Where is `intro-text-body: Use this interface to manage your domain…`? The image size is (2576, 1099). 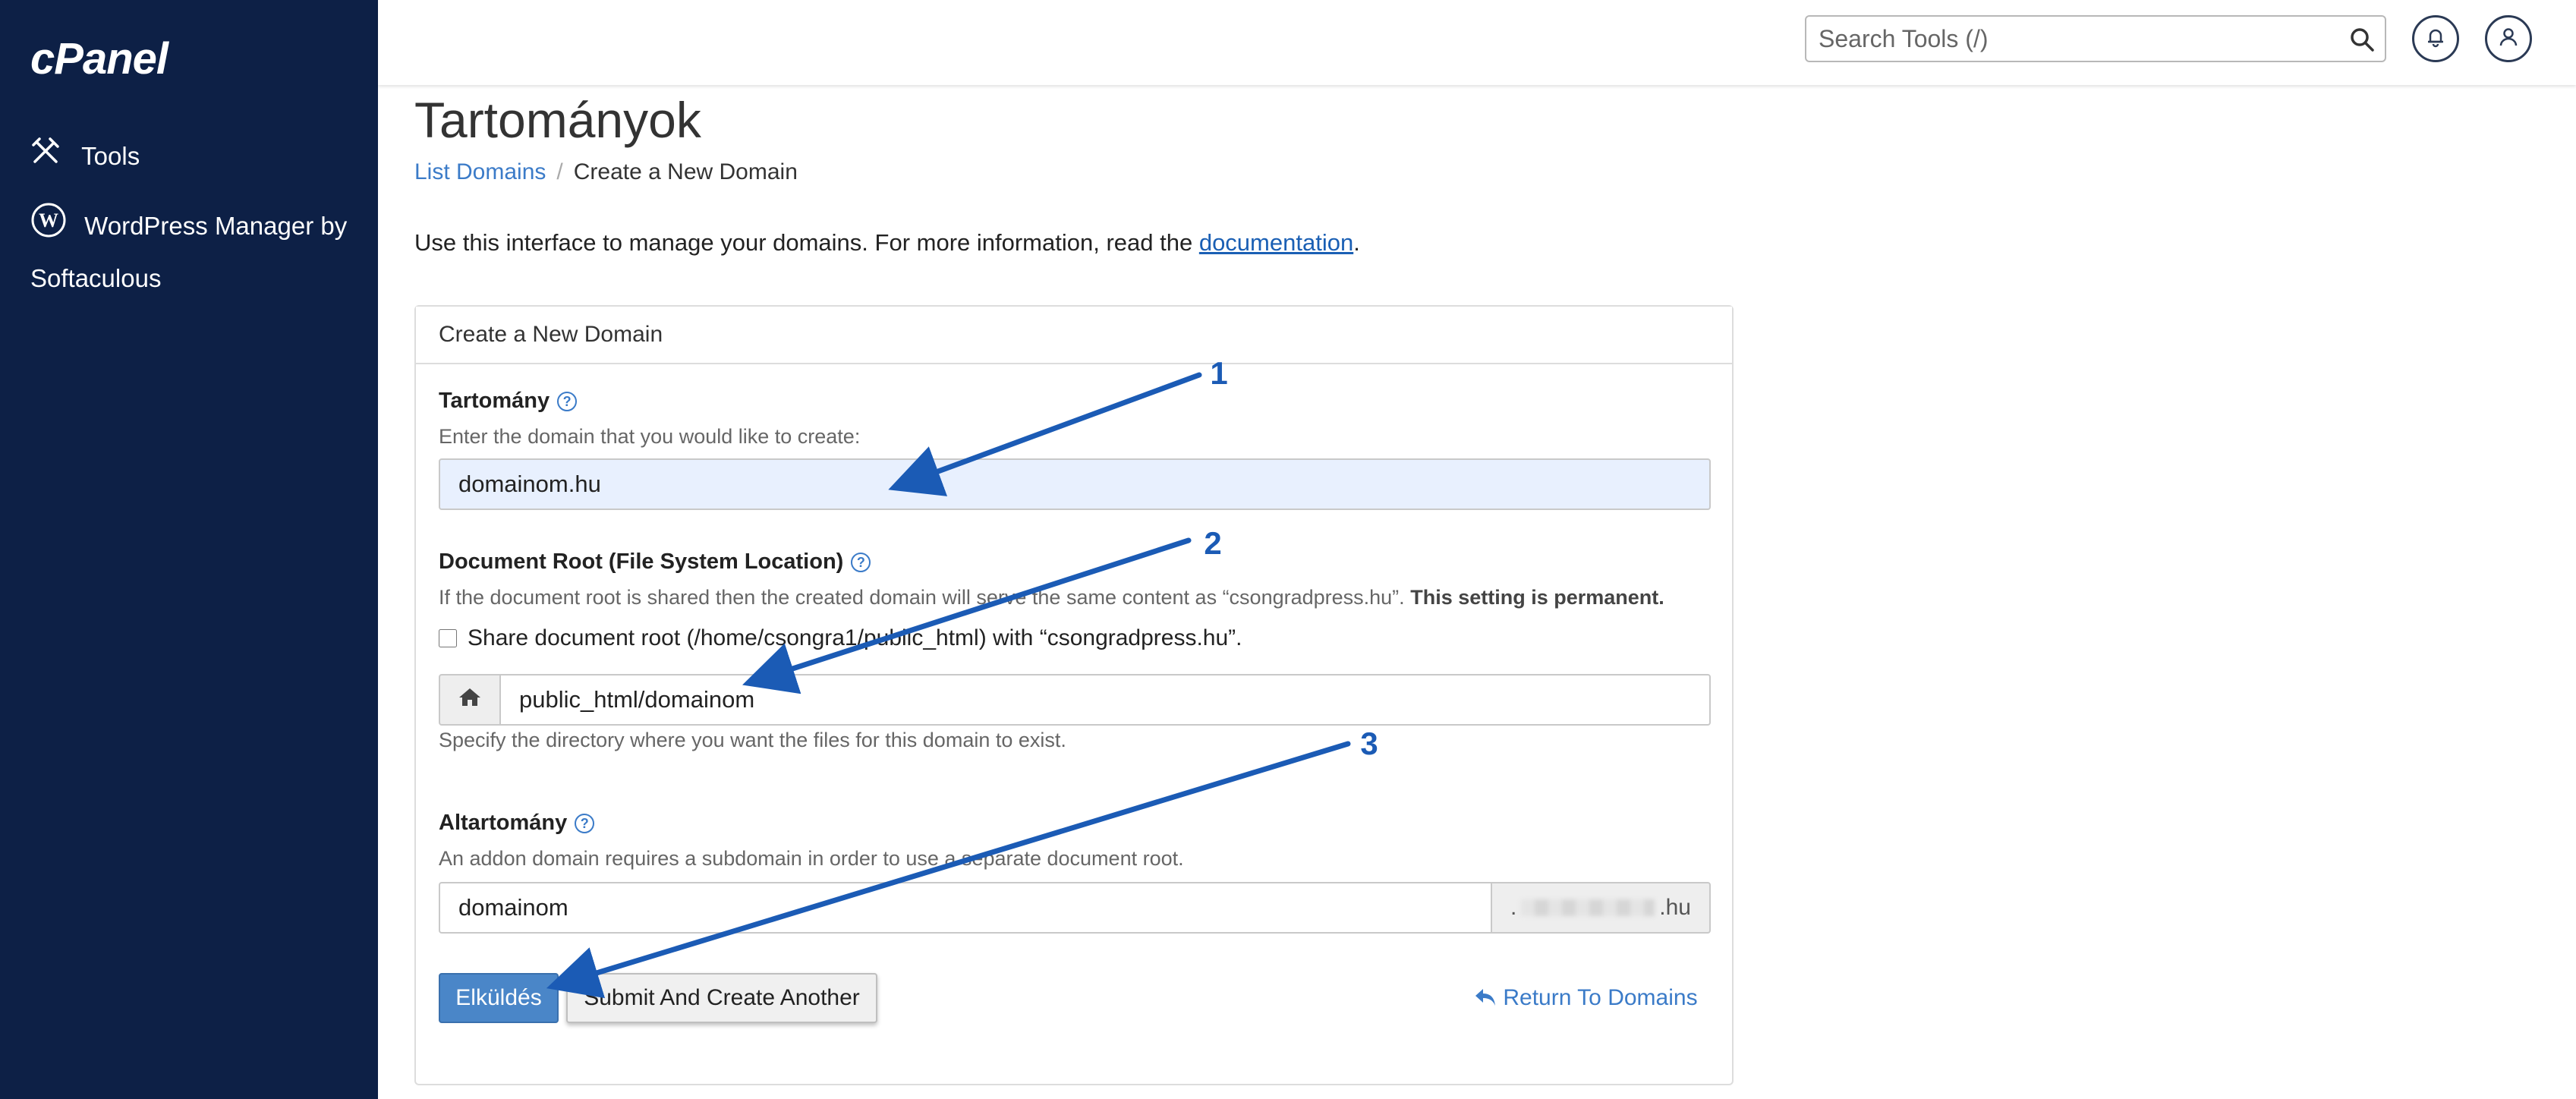
intro-text-body: Use this interface to manage your domain… is located at coordinates (806, 243).